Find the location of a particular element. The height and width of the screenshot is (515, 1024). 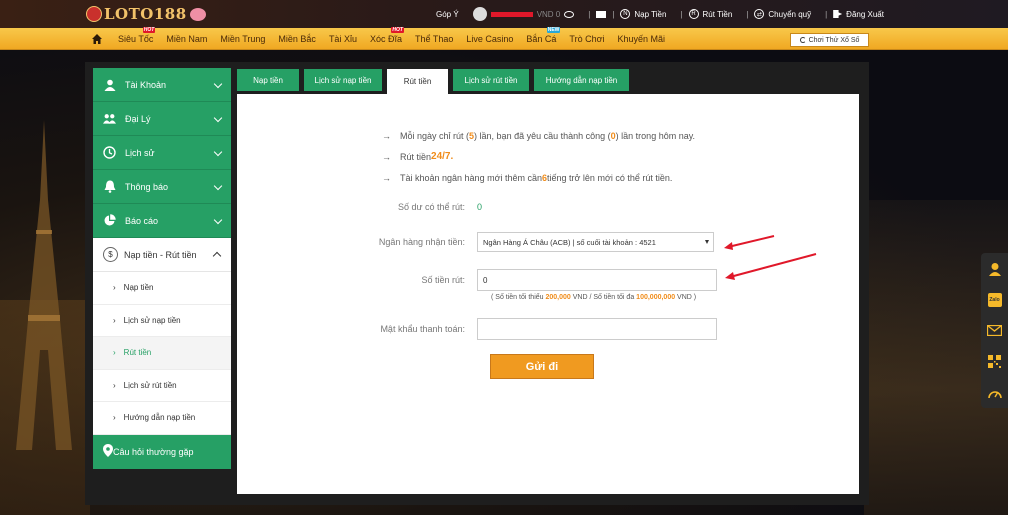

feedback-link: Góp Ý is located at coordinates (447, 14).